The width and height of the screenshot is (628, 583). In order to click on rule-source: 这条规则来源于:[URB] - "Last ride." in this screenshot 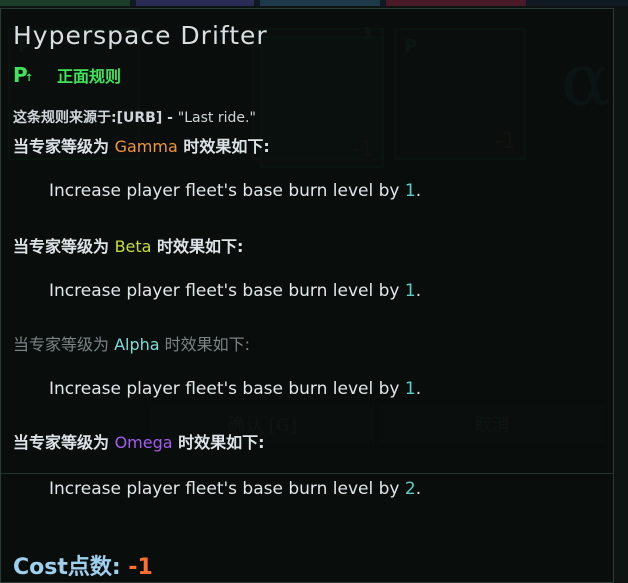, I will do `click(134, 117)`.